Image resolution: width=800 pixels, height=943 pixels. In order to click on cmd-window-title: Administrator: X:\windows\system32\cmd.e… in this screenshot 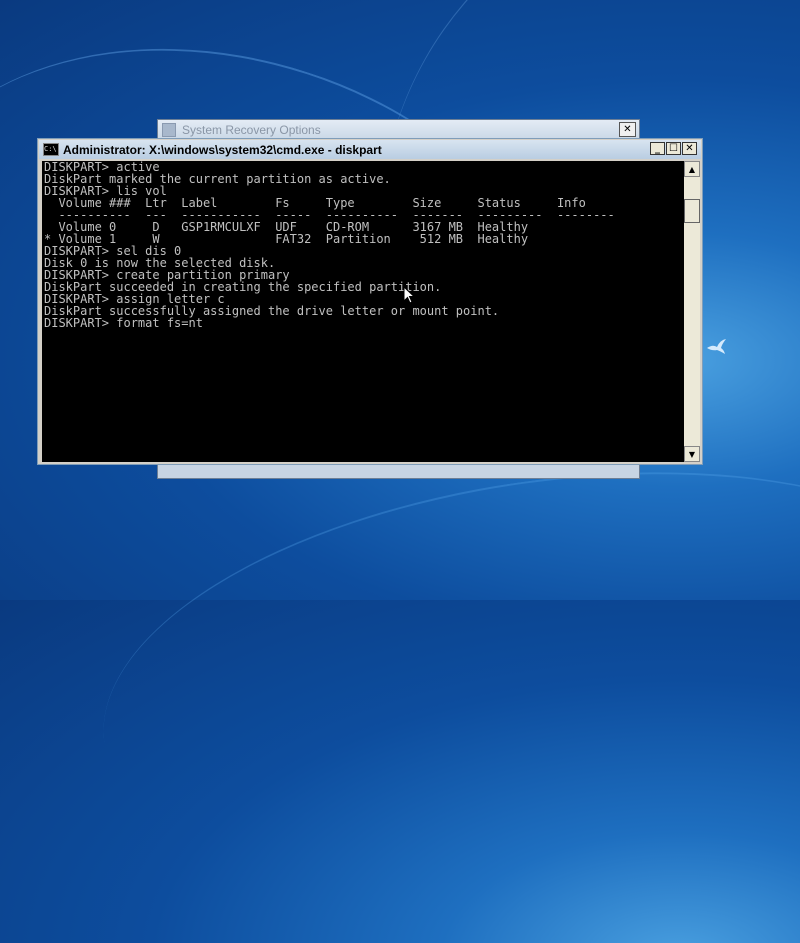, I will do `click(222, 149)`.